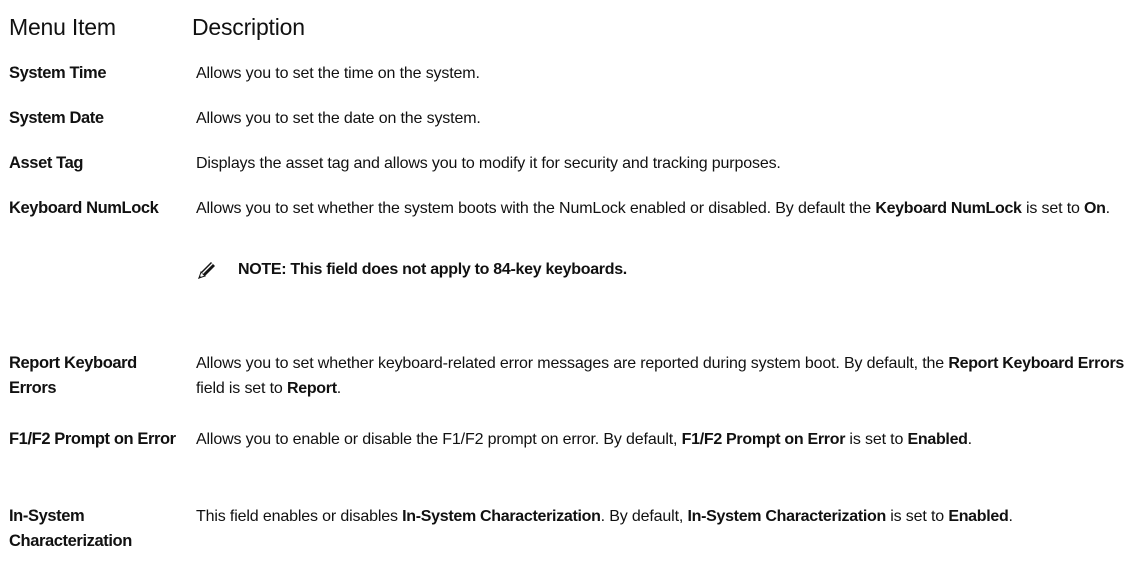 This screenshot has width=1146, height=567. What do you see at coordinates (56, 118) in the screenshot?
I see `menu-item-label: System Date` at bounding box center [56, 118].